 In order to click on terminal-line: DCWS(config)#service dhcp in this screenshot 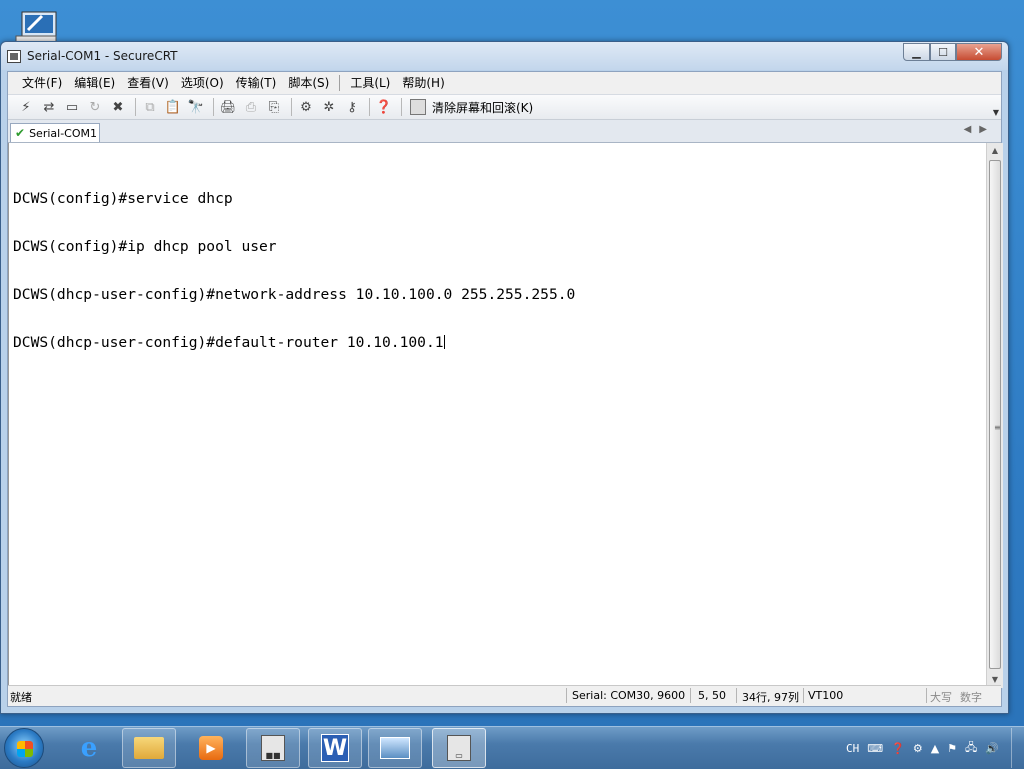, I will do `click(123, 198)`.